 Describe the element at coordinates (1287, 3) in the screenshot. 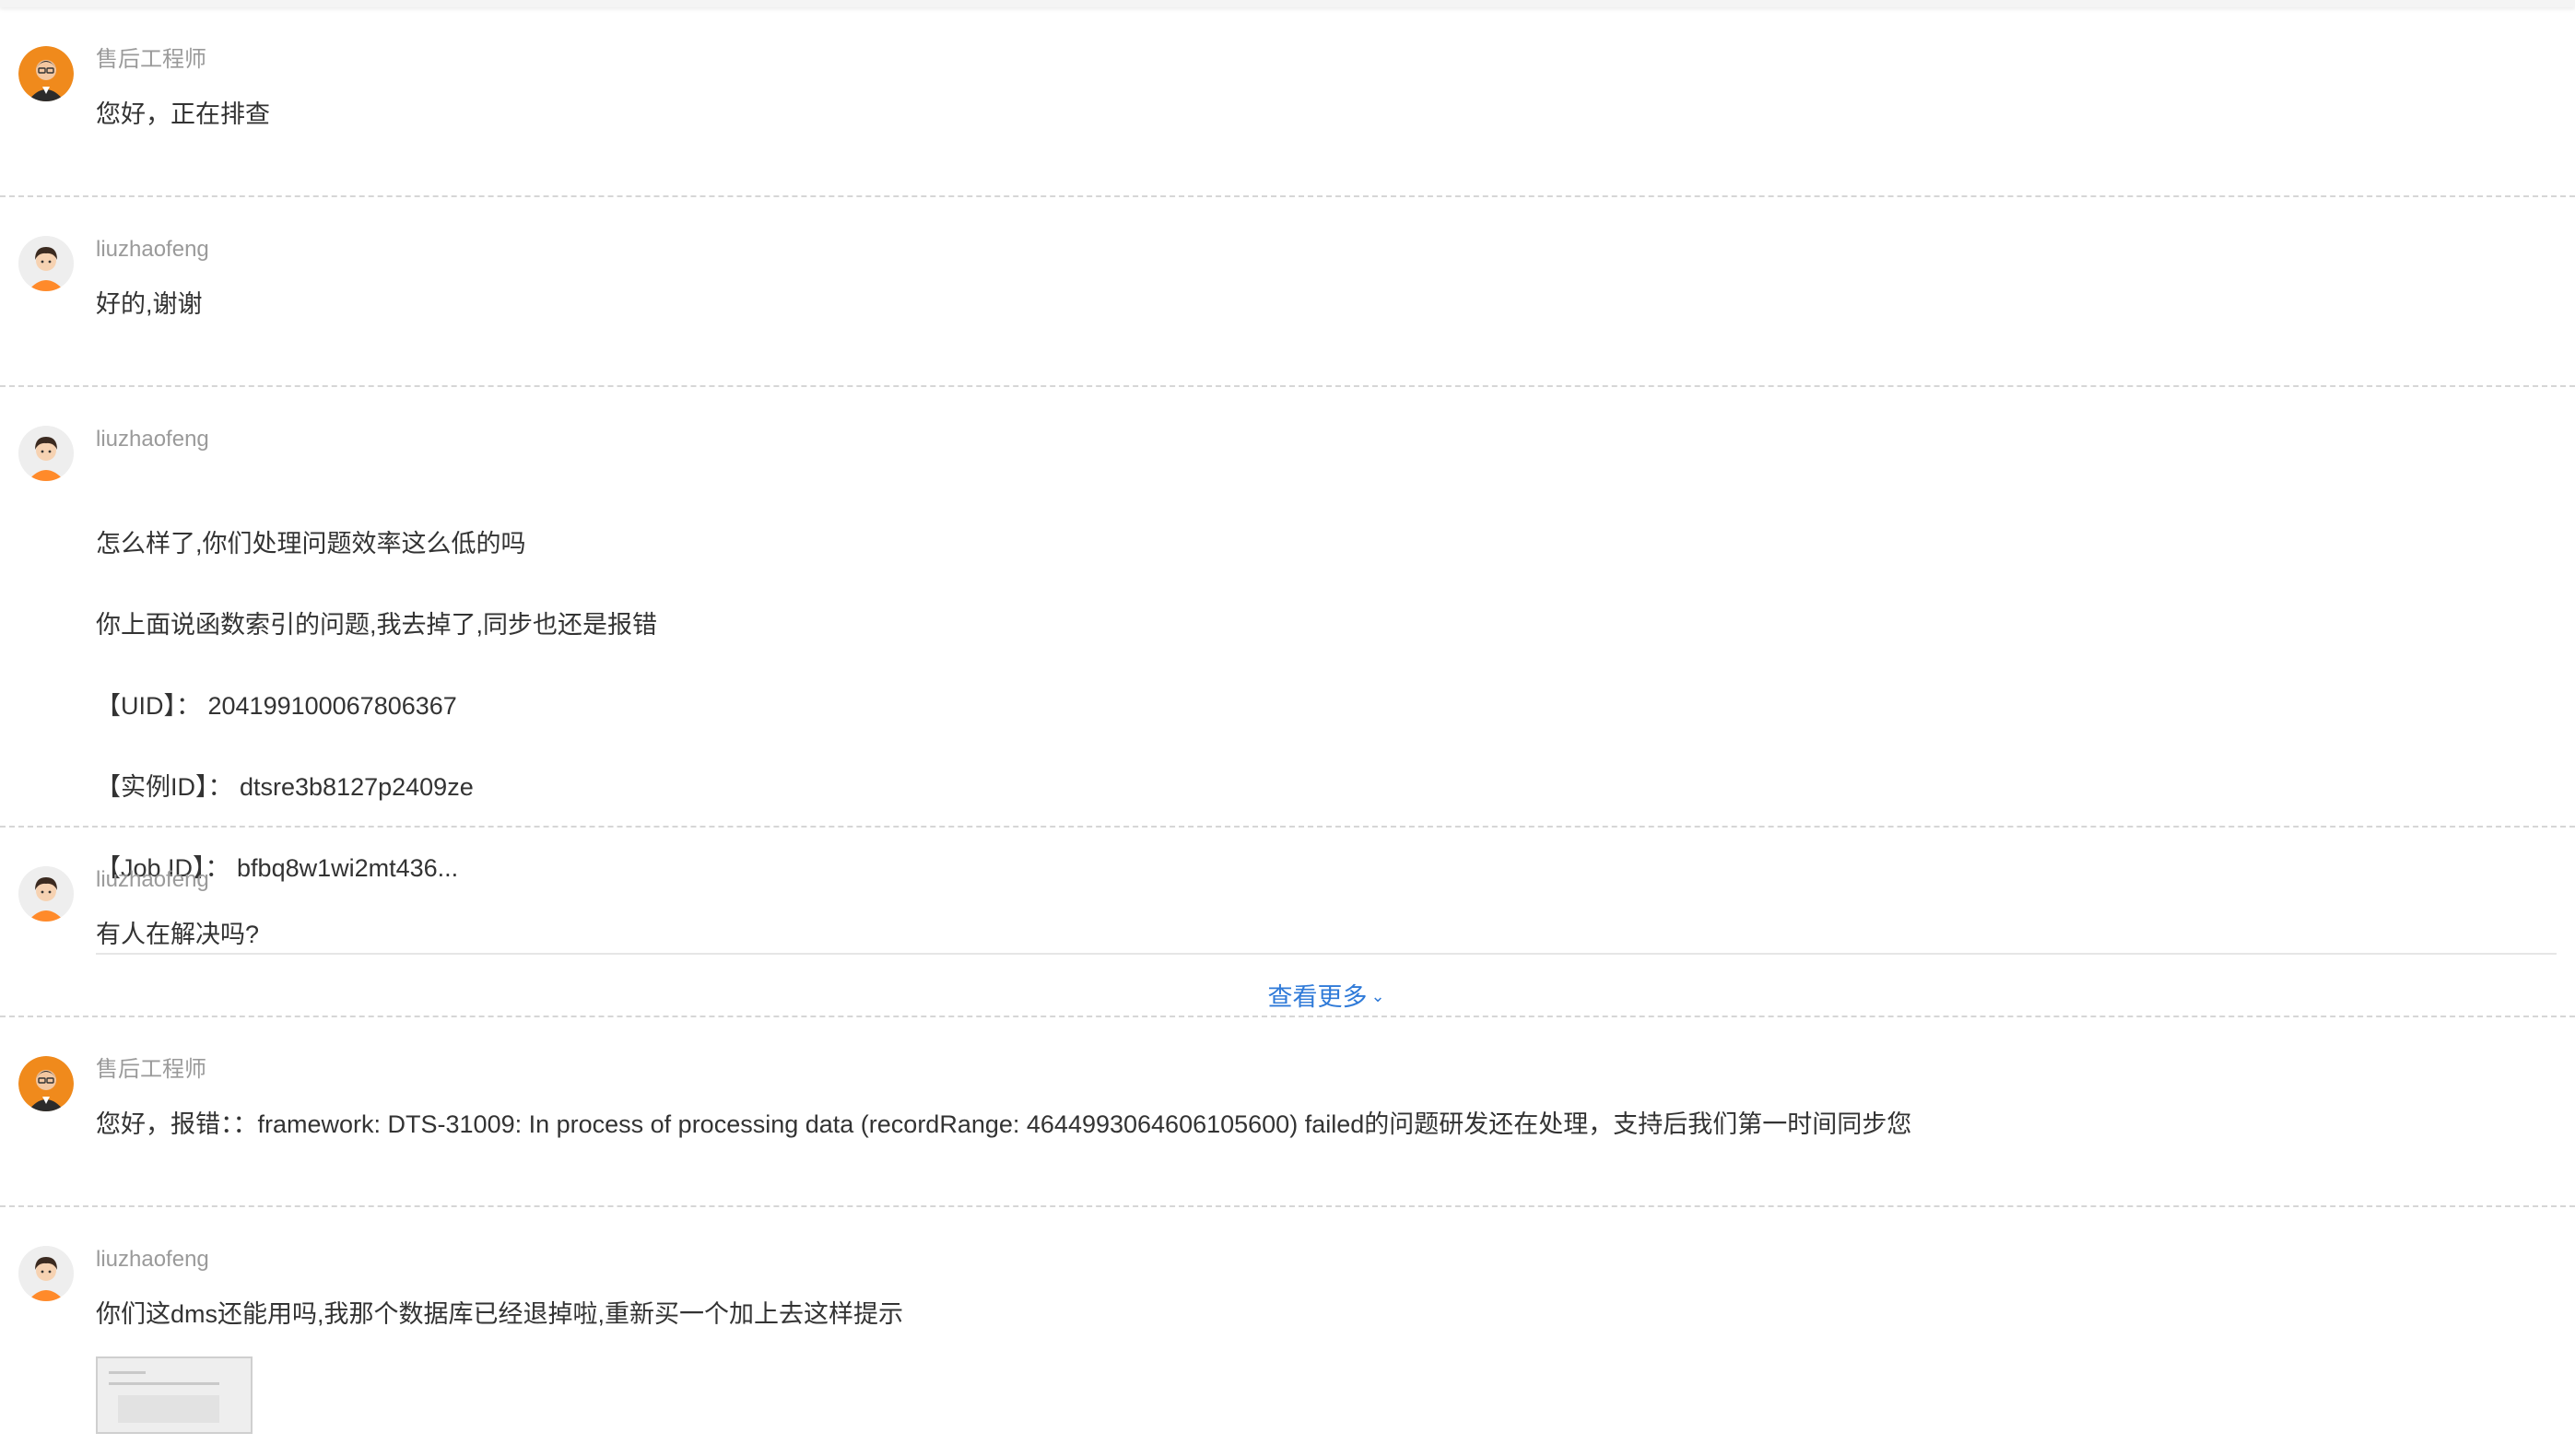

I see `top-bar` at that location.